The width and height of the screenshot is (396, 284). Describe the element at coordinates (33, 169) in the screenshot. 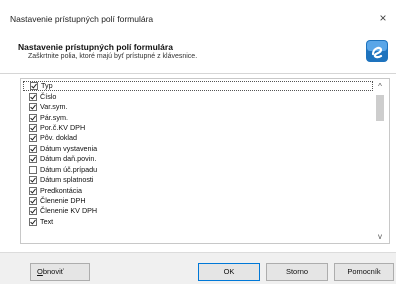

I see `checkbox-unchecked` at that location.